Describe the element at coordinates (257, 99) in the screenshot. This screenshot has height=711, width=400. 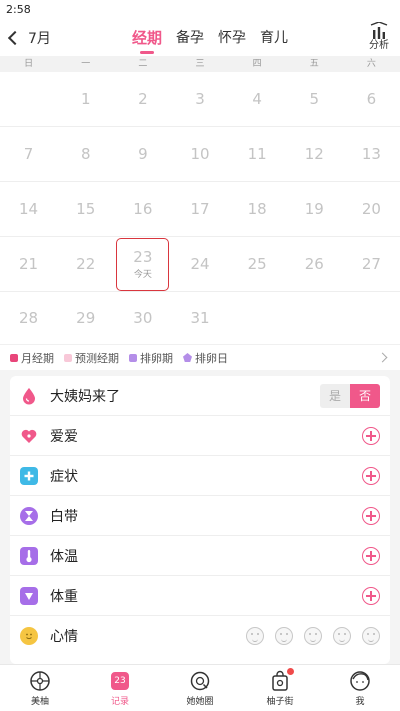
I see `calendar-day: 4` at that location.